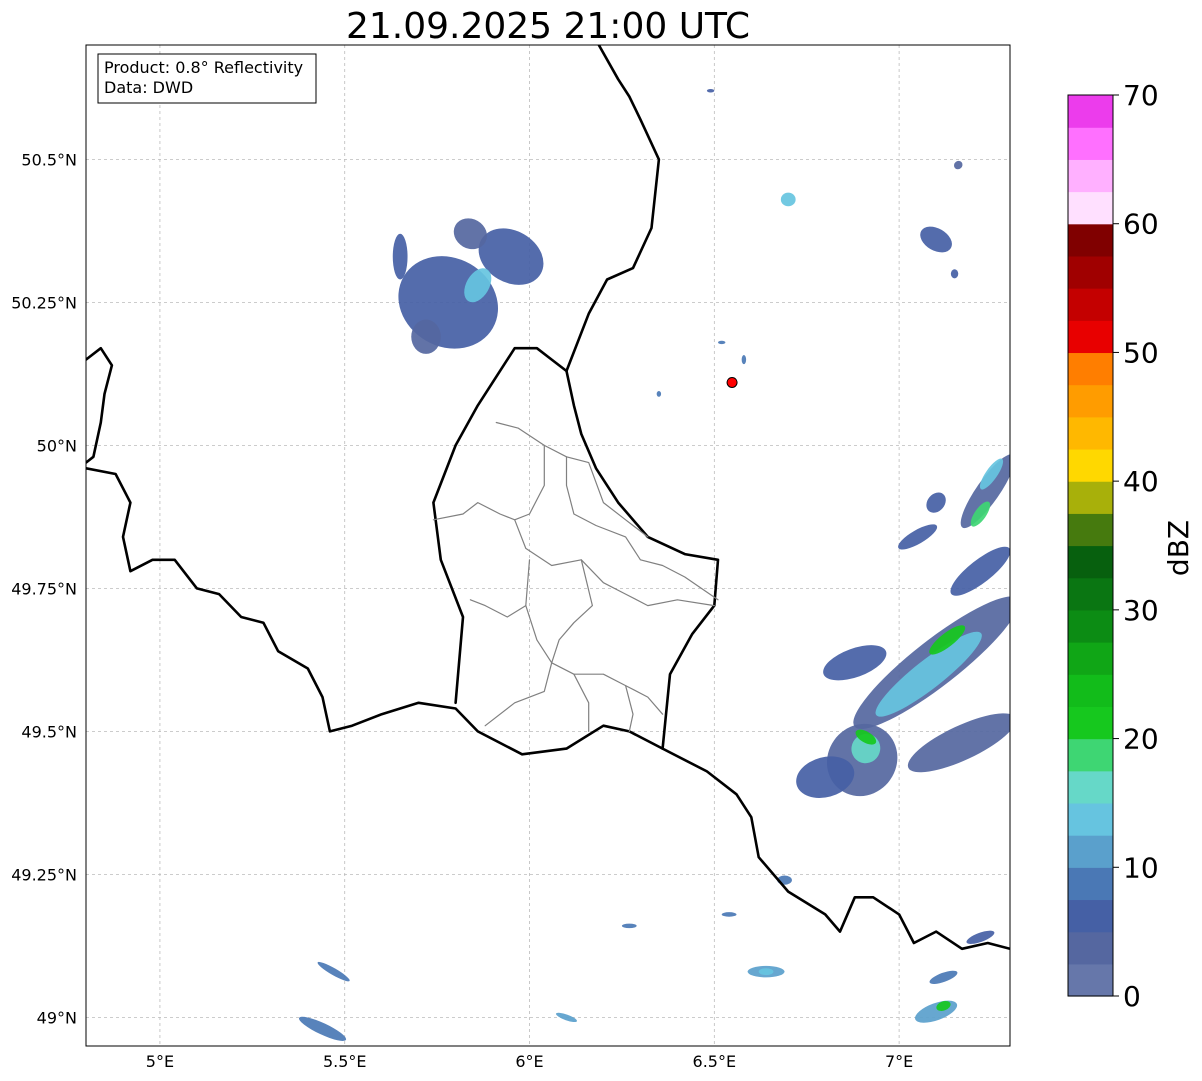  I want to click on longitude-ticks: 5°E 5.5°E 6°E 6.5°E 7°E, so click(529, 1061).